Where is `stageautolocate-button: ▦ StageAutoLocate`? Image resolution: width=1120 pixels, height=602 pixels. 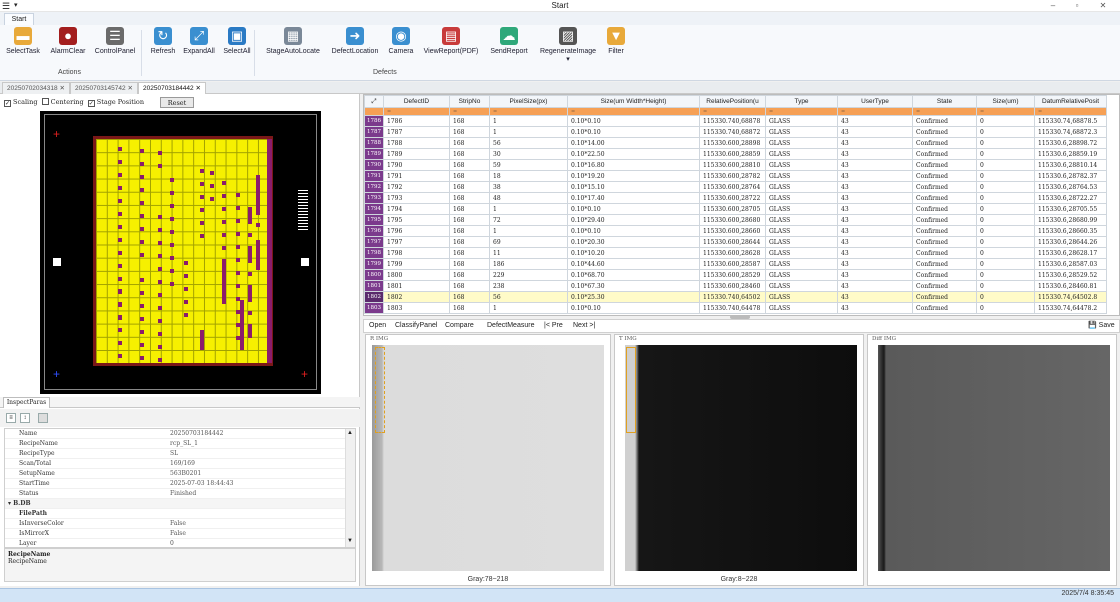
stageautolocate-button: ▦ StageAutoLocate is located at coordinates (293, 45).